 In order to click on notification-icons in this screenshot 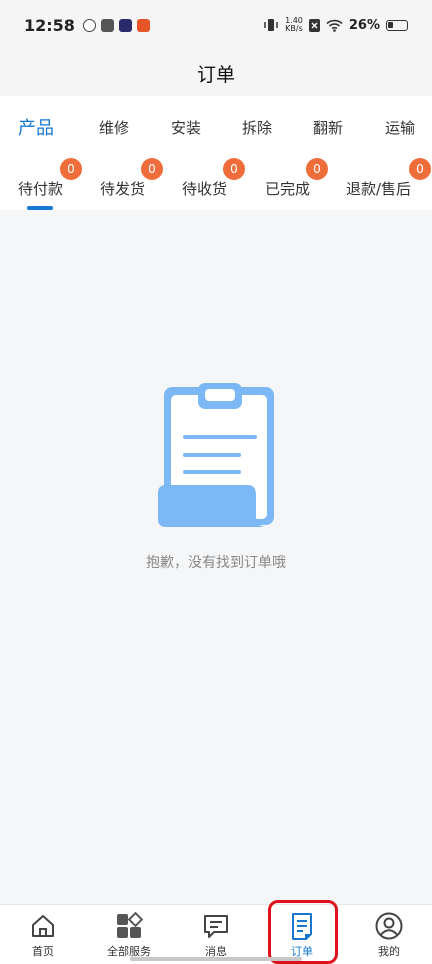, I will do `click(116, 25)`.